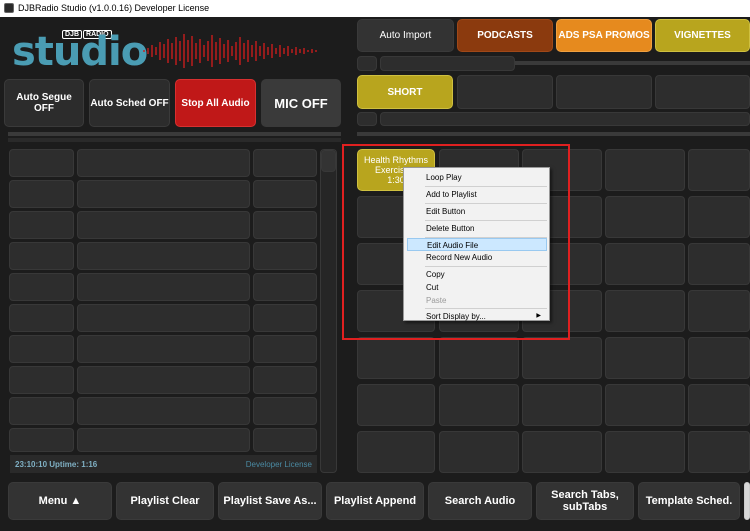  Describe the element at coordinates (477, 211) in the screenshot. I see `menu-item-edit-button: Edit Button` at that location.